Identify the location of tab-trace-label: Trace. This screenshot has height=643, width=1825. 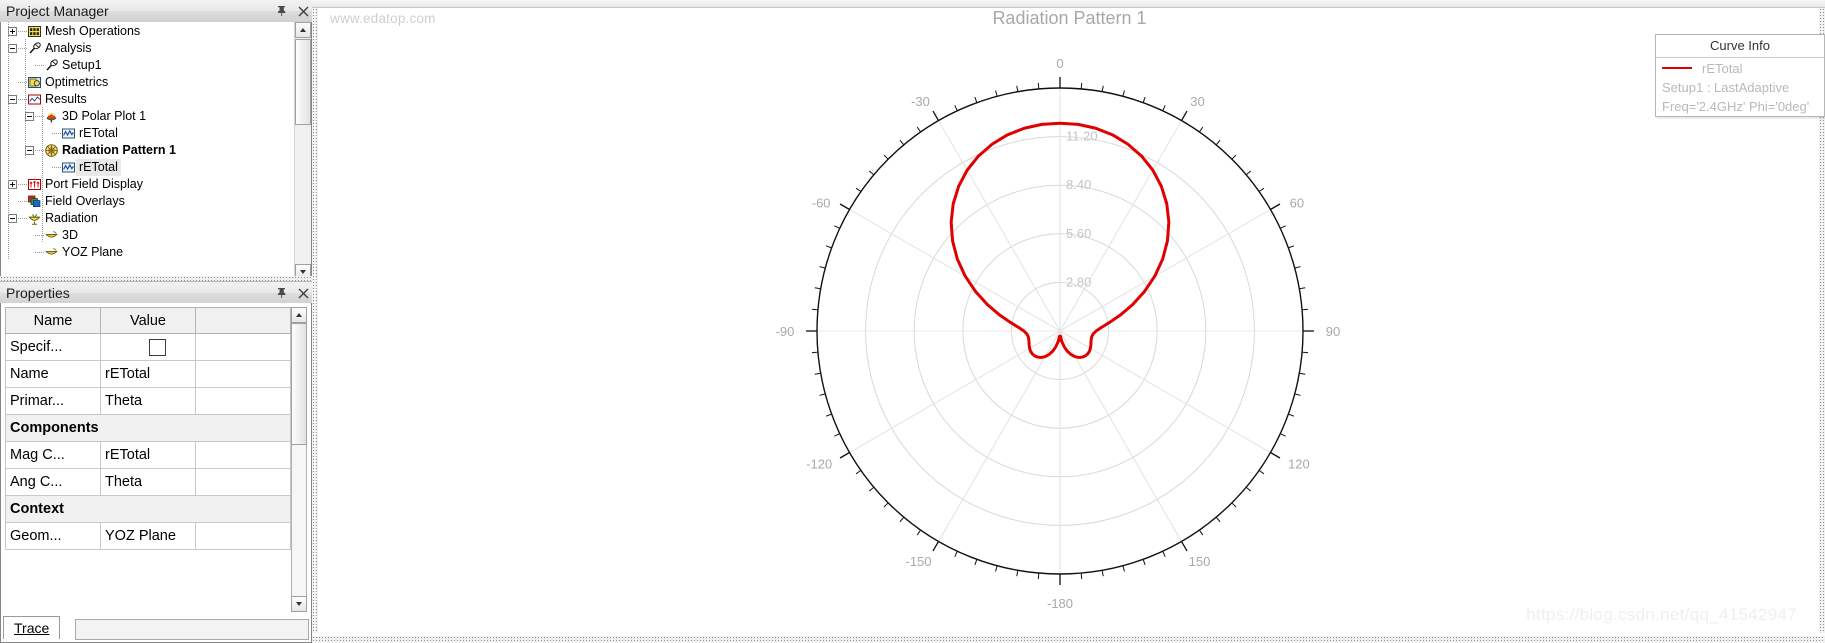
(32, 628).